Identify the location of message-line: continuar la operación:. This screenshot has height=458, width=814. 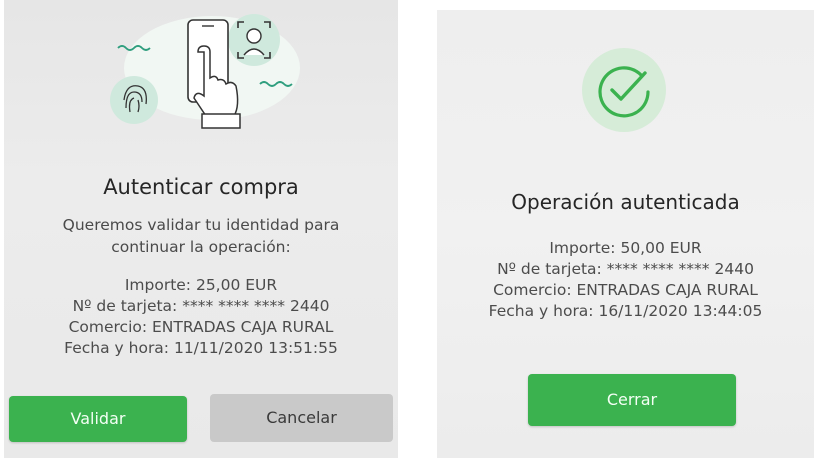
(201, 247).